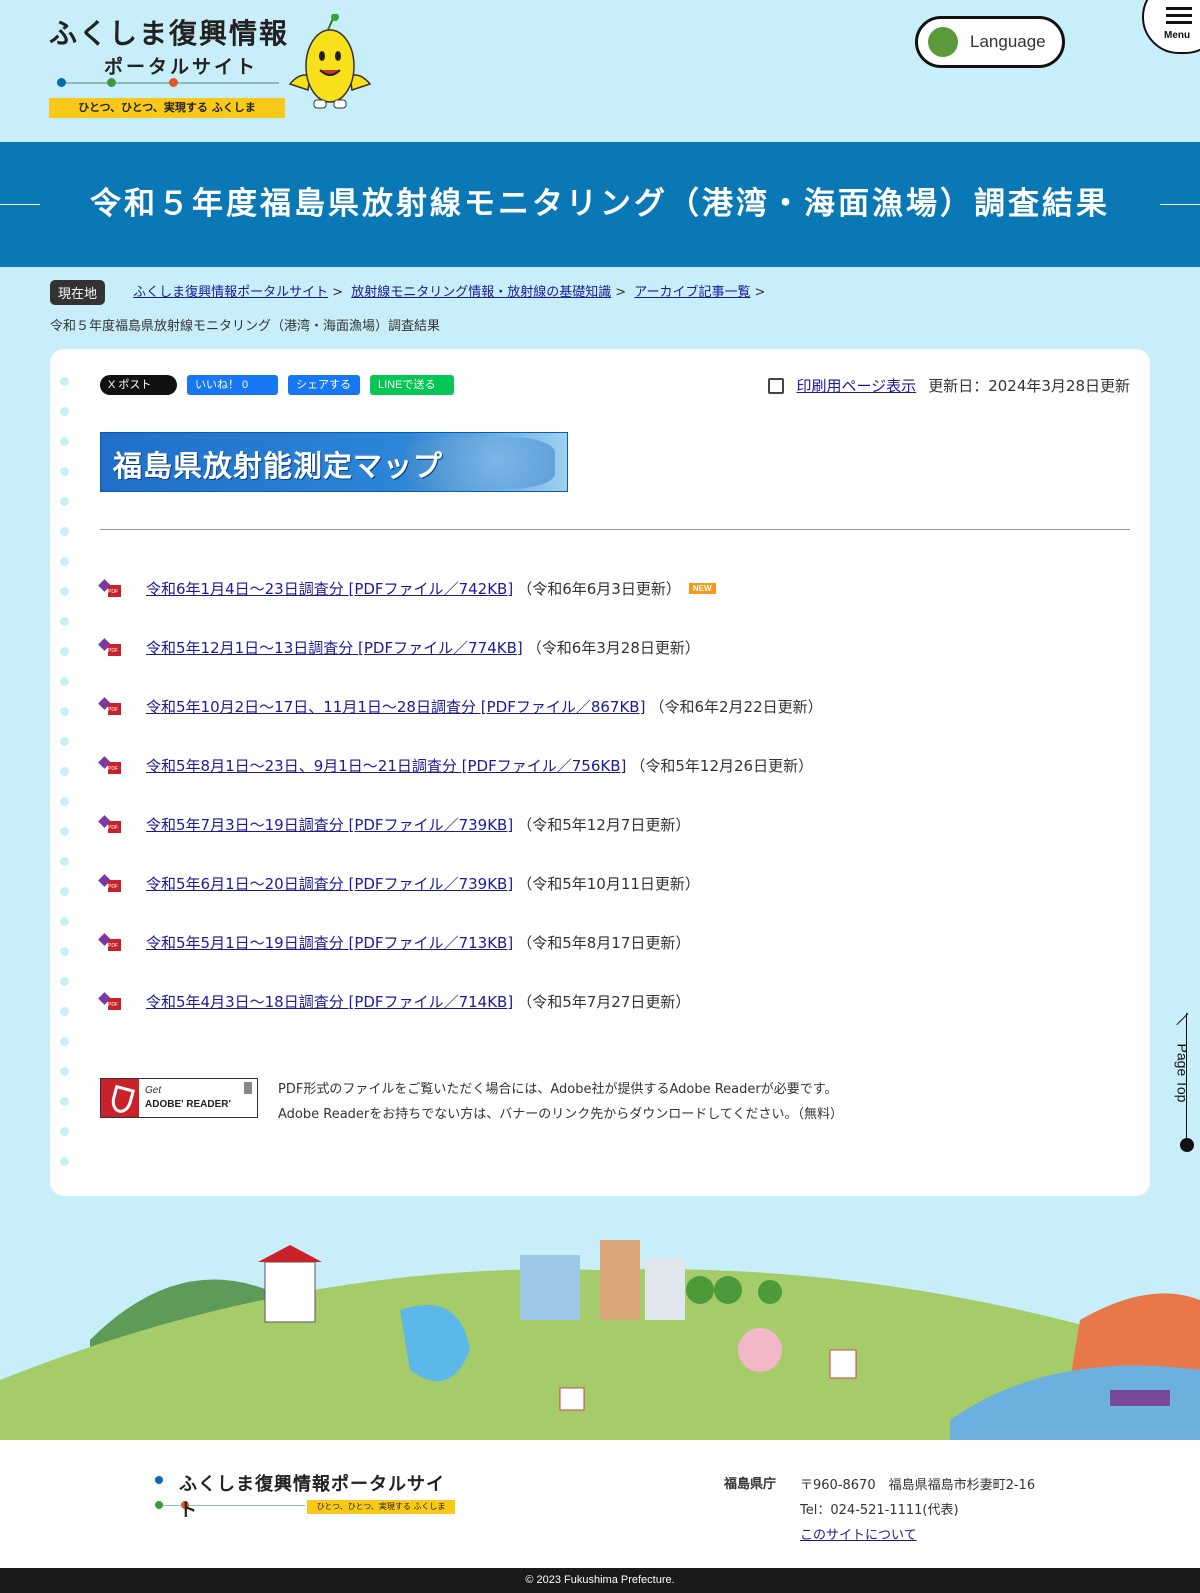  What do you see at coordinates (879, 1510) in the screenshot?
I see `footer-tel: Tel：024-521-1111(代表)` at bounding box center [879, 1510].